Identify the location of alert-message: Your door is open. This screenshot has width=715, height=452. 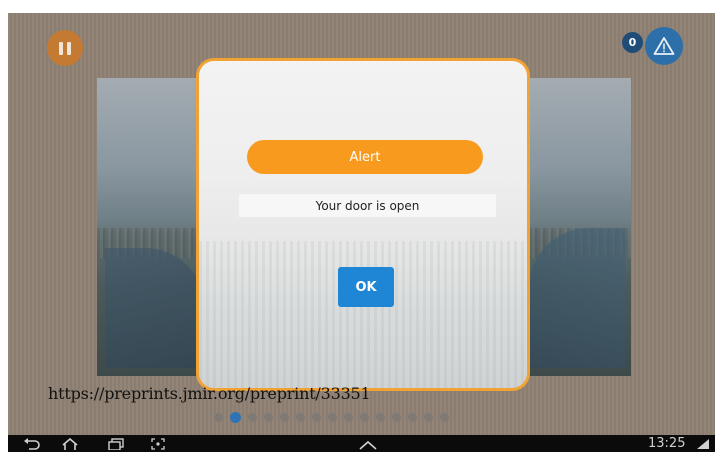
(367, 205).